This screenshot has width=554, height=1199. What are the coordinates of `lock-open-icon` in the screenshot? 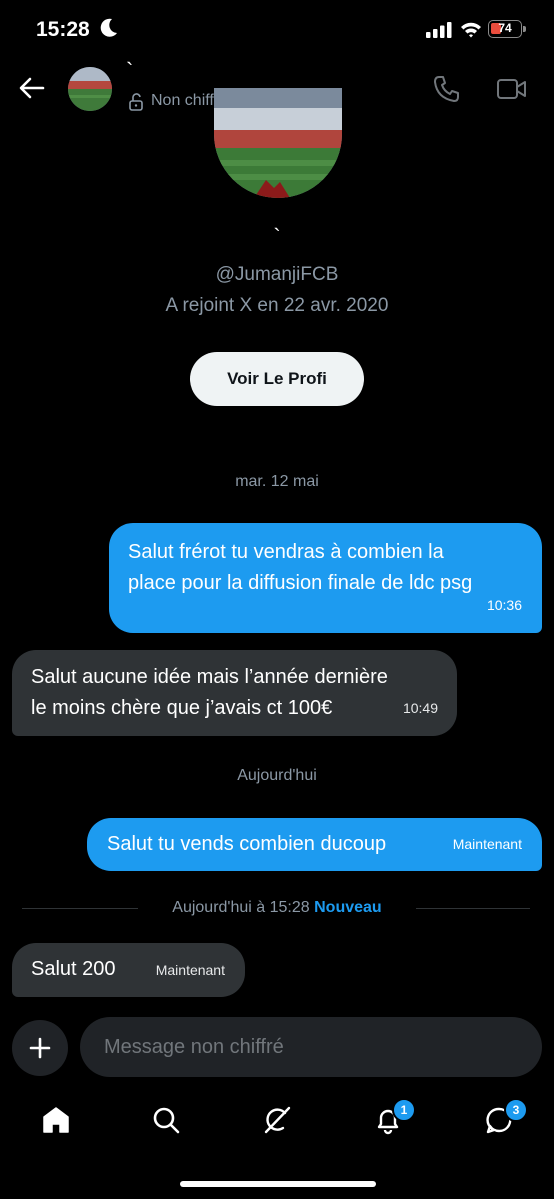 It's located at (136, 102).